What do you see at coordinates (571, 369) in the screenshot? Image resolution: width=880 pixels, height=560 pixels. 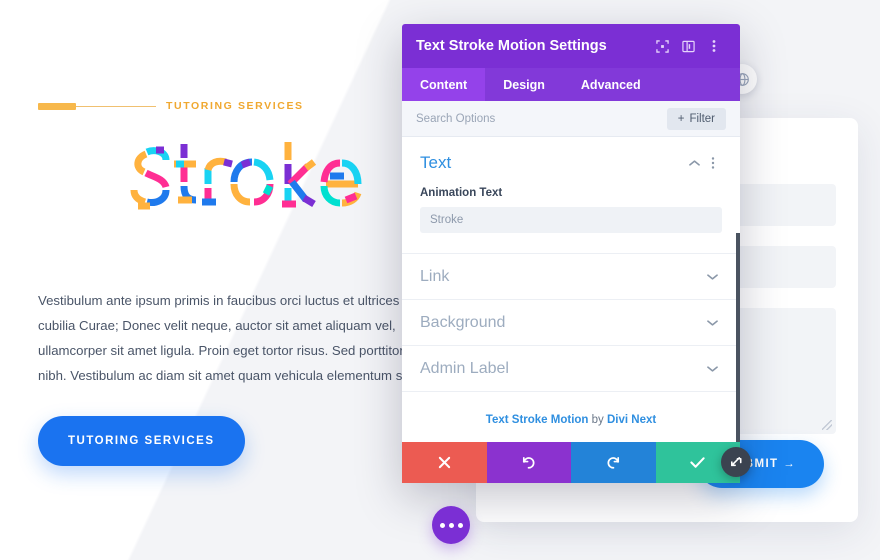 I see `section-admin-label: Admin Label` at bounding box center [571, 369].